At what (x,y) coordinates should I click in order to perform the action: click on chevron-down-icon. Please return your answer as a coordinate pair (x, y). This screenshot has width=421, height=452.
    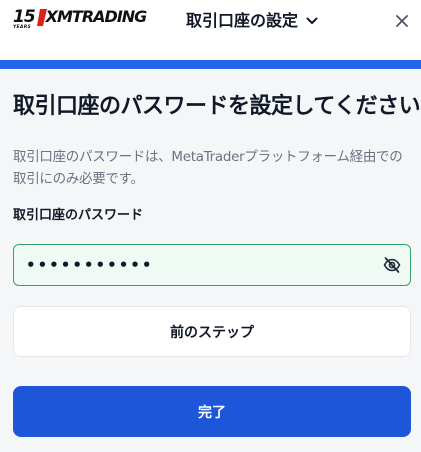
    Looking at the image, I should click on (312, 20).